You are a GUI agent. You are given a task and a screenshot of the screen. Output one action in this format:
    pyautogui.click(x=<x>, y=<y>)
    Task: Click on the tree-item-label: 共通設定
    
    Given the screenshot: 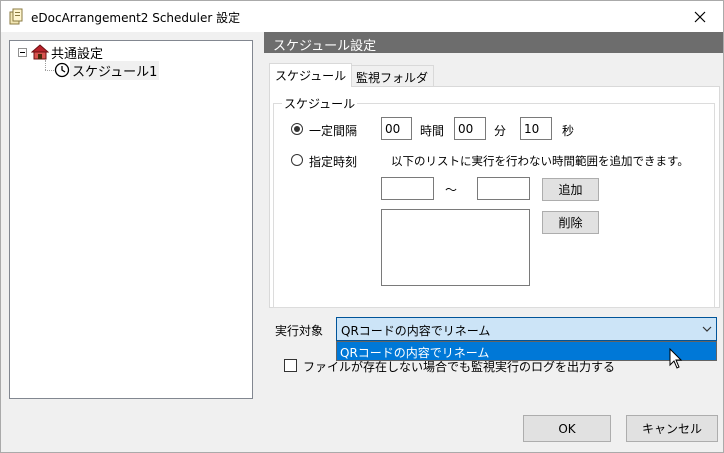 What is the action you would take?
    pyautogui.click(x=77, y=54)
    